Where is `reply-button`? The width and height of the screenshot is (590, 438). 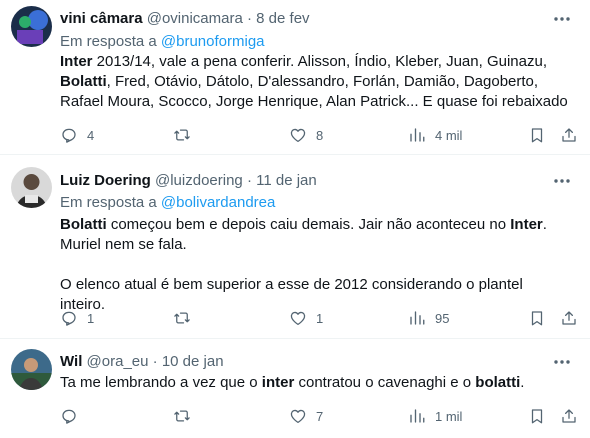
reply-button is located at coordinates (73, 416).